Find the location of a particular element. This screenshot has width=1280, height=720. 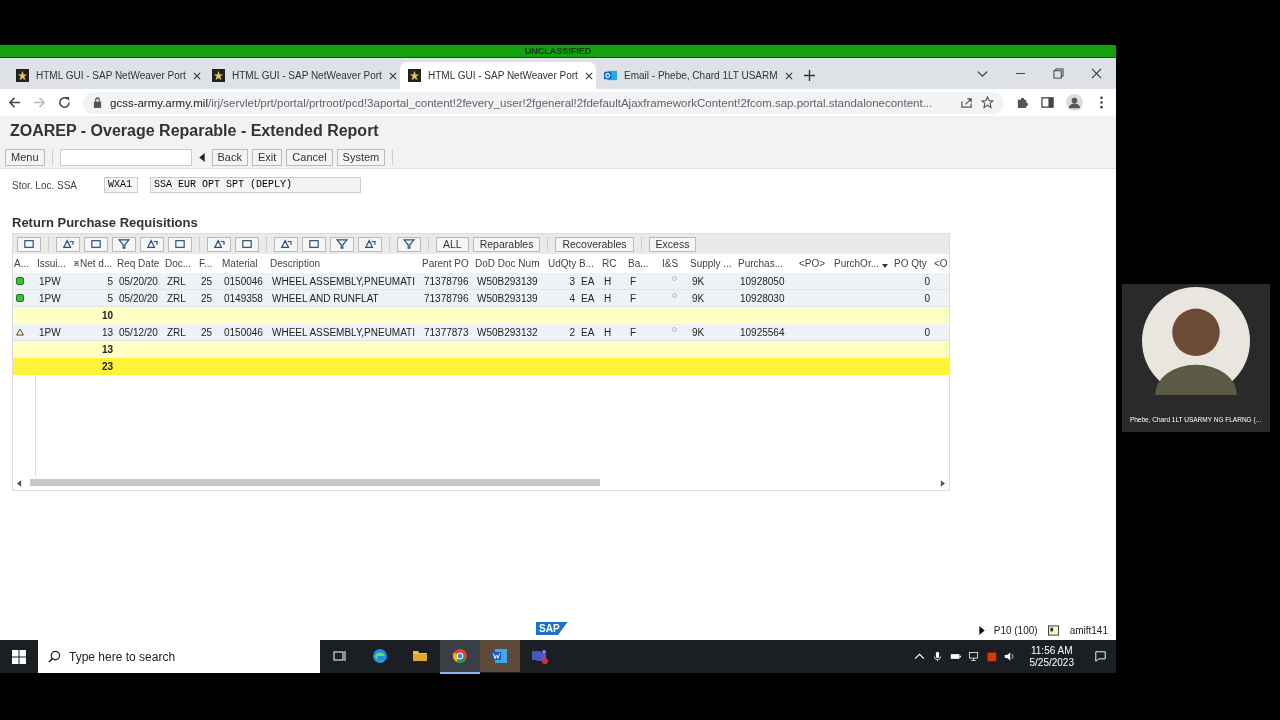

print-preview-button is located at coordinates (286, 244).